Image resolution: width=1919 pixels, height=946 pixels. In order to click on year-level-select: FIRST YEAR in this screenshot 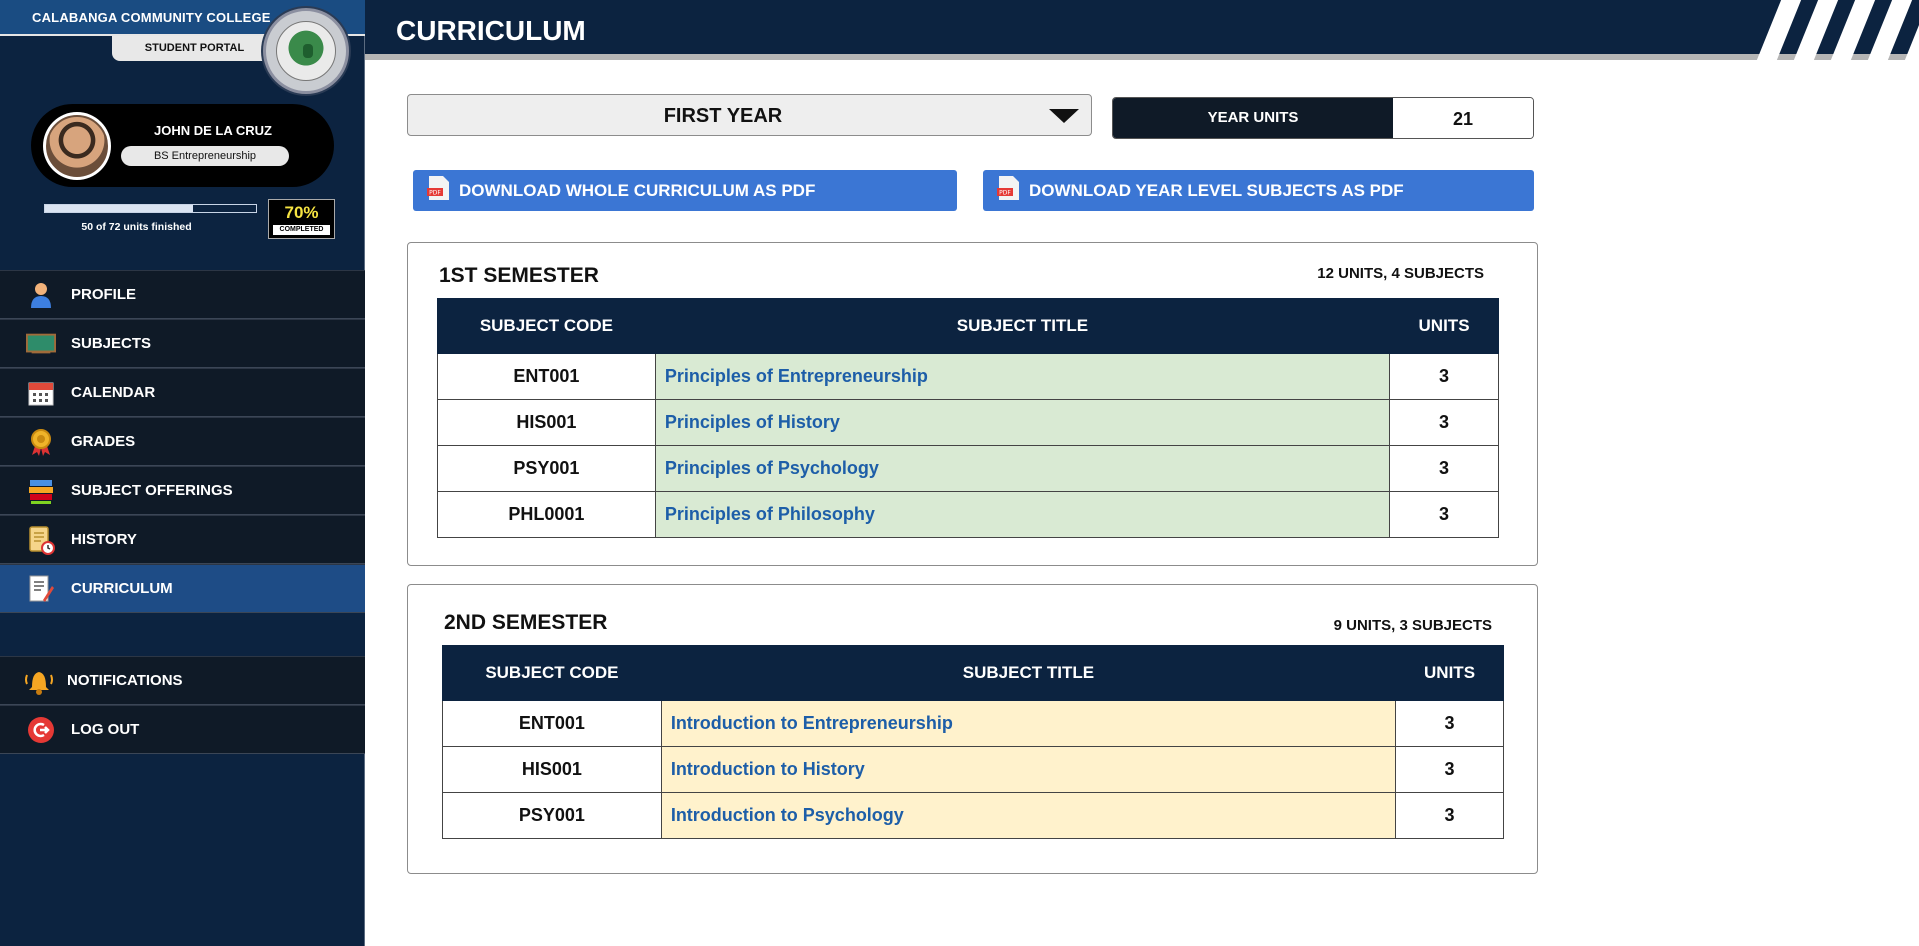, I will do `click(749, 115)`.